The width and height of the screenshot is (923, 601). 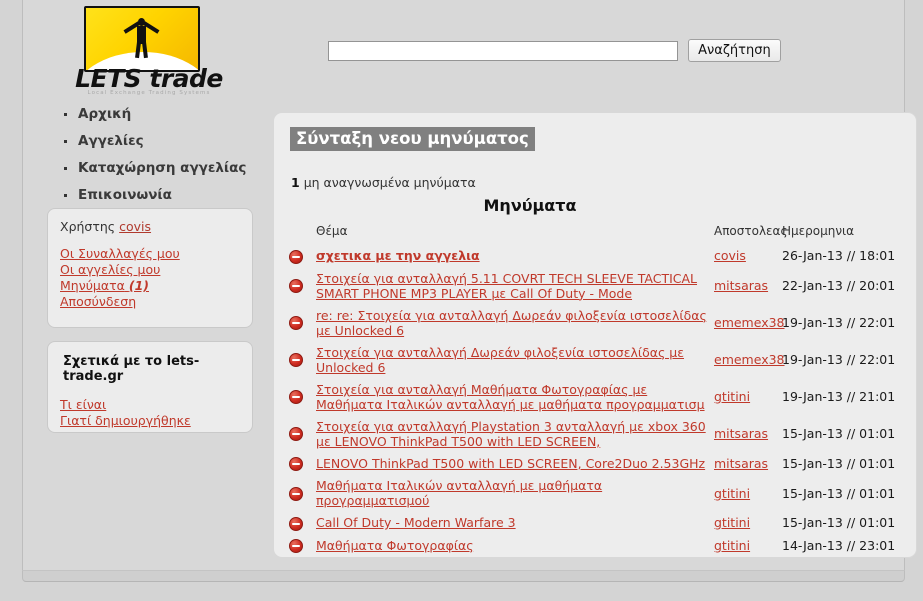 What do you see at coordinates (161, 141) in the screenshot?
I see `nav-item-listings: Αγγελίες` at bounding box center [161, 141].